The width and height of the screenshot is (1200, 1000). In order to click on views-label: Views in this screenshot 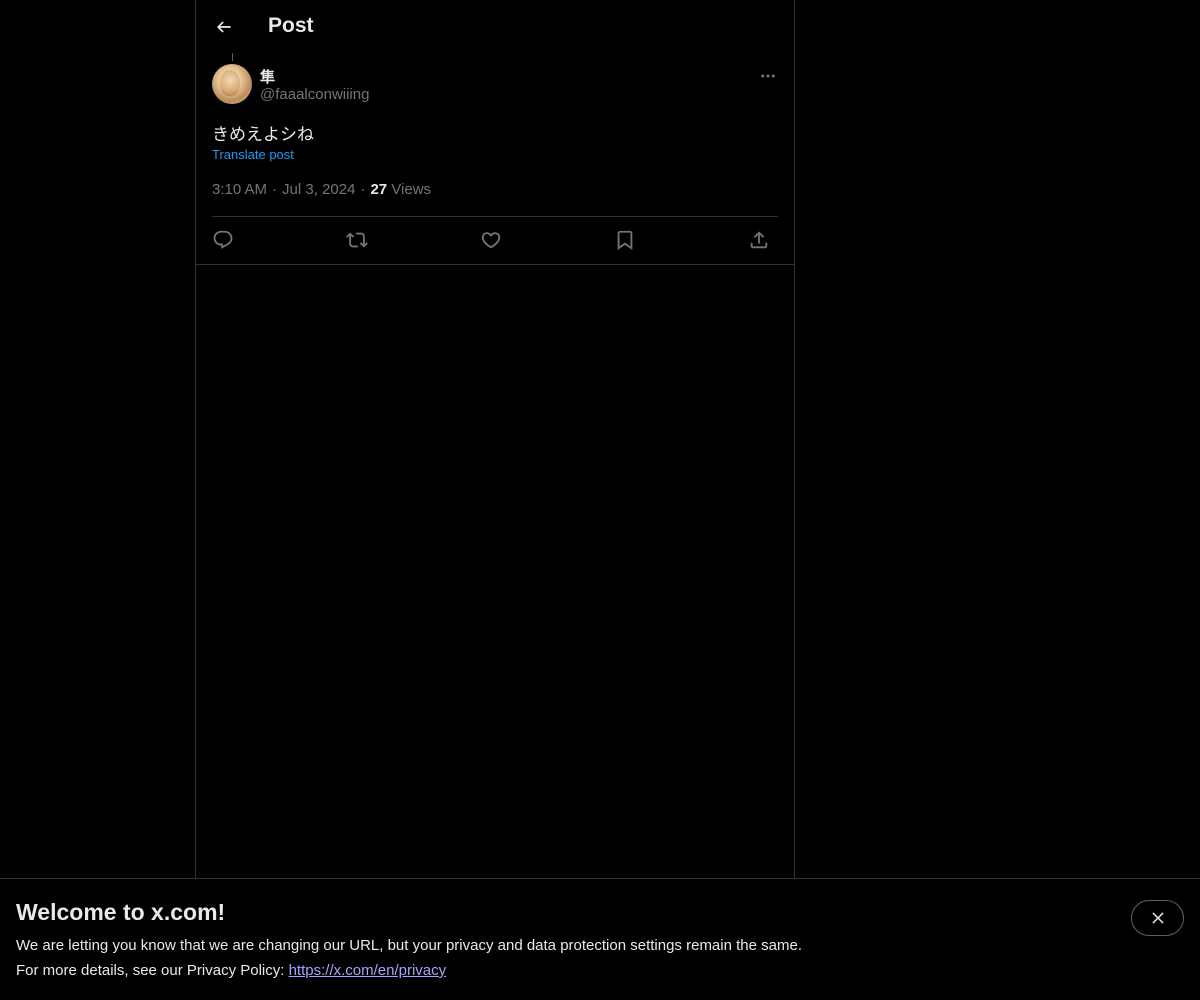, I will do `click(411, 189)`.